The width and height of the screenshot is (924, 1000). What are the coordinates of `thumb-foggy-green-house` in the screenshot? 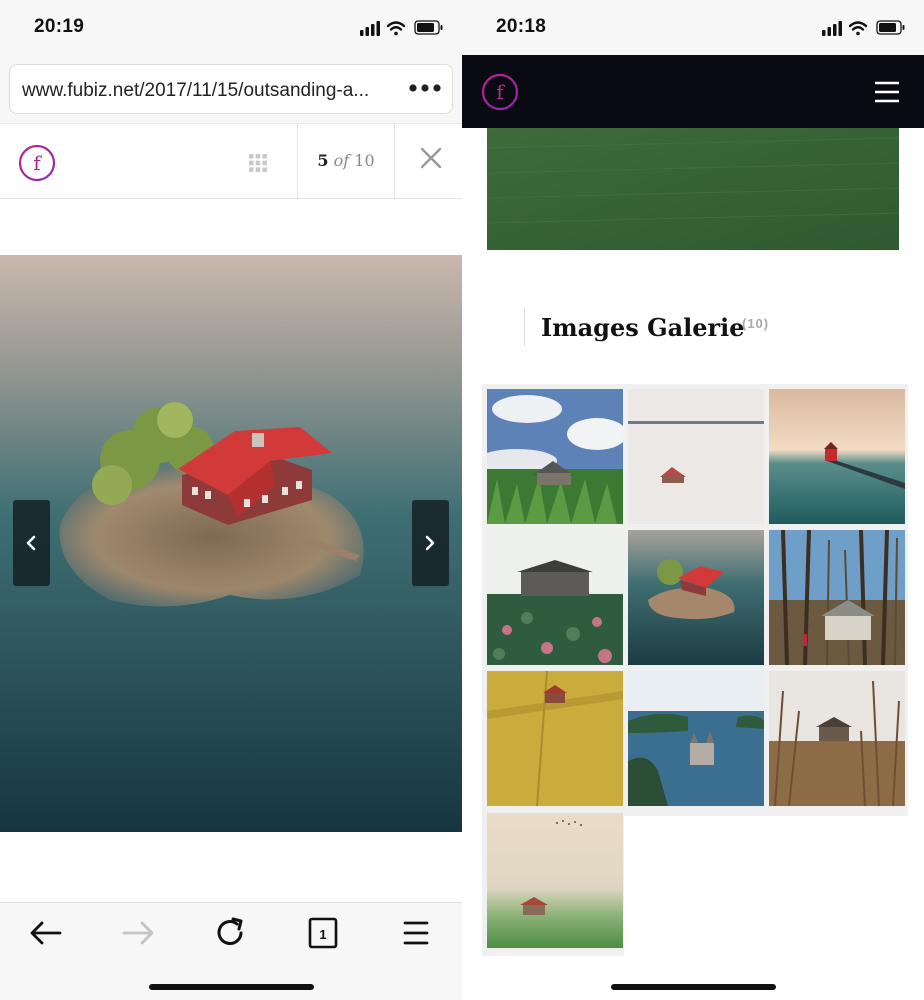 It's located at (555, 880).